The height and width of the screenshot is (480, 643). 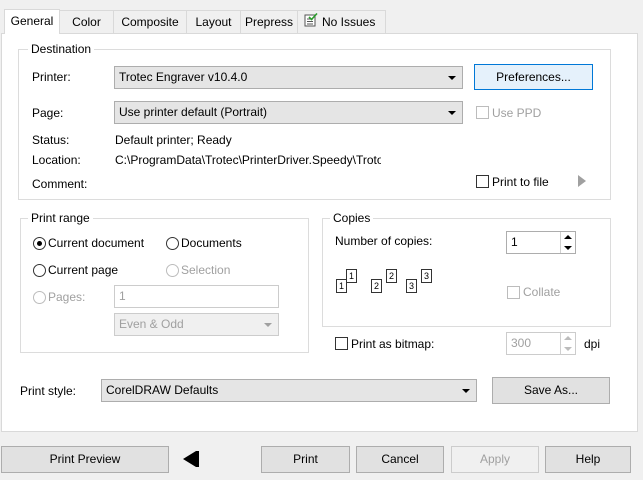 What do you see at coordinates (196, 324) in the screenshot?
I see `even-odd-select: Even & Odd` at bounding box center [196, 324].